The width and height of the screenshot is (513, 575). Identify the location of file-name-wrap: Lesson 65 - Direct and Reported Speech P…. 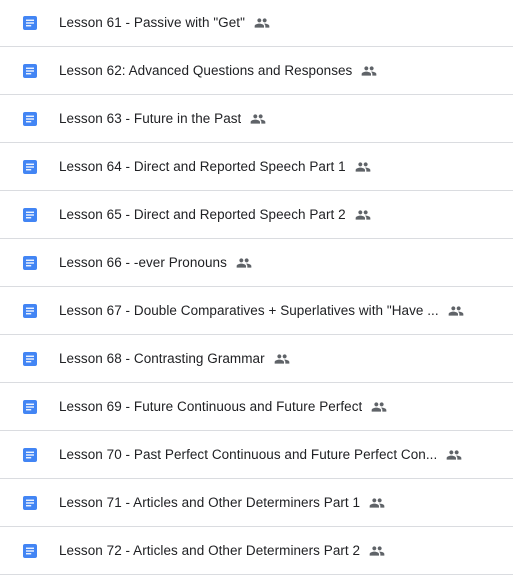
(279, 214).